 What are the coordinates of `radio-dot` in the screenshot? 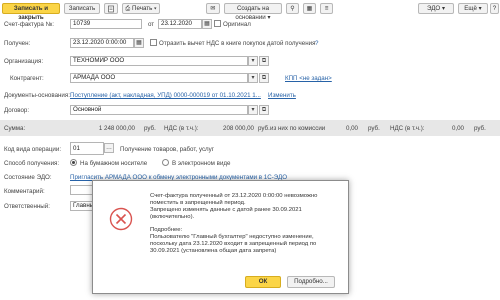 It's located at (73, 162).